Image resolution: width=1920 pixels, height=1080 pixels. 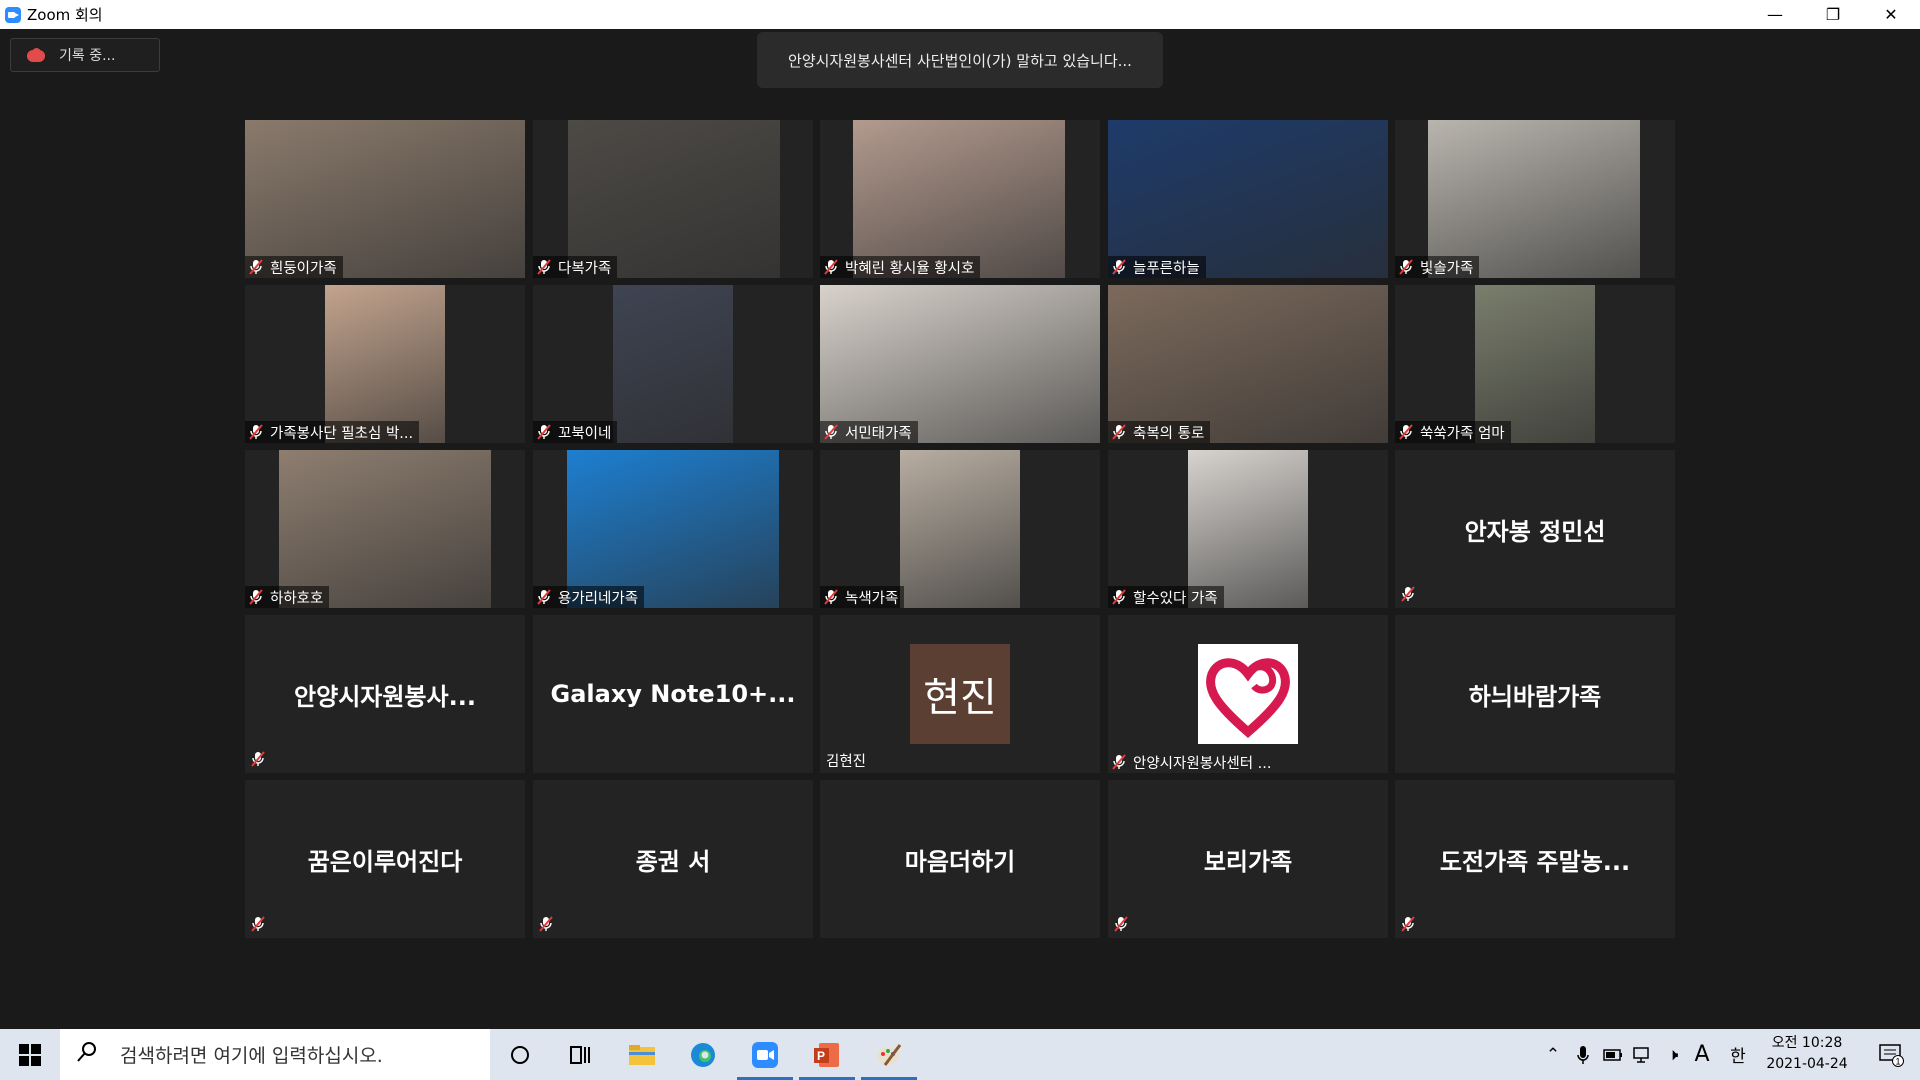 What do you see at coordinates (65, 15) in the screenshot?
I see `window-title: Zoom 회의` at bounding box center [65, 15].